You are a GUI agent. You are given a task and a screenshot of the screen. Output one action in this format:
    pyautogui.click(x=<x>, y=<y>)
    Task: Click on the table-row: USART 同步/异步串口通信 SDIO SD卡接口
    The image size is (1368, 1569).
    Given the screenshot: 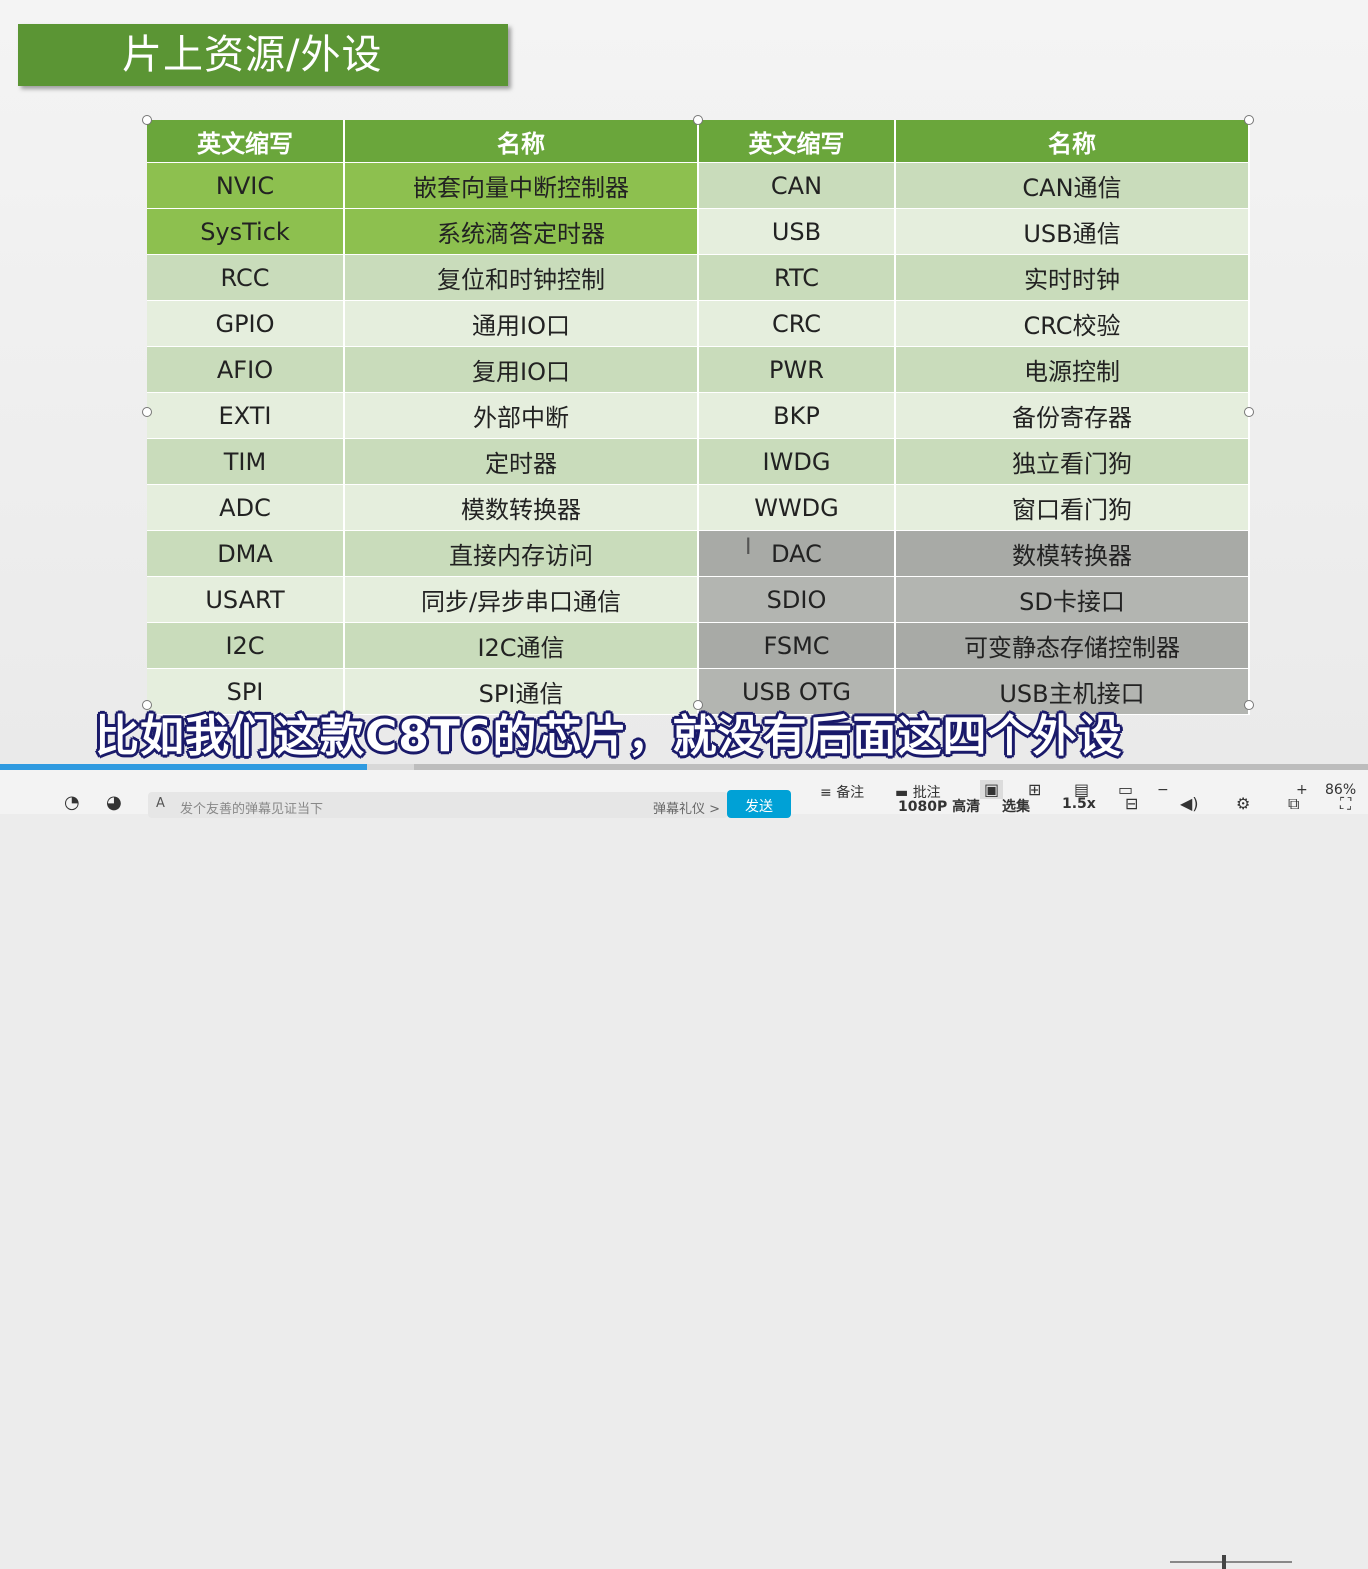 What is the action you would take?
    pyautogui.click(x=698, y=599)
    